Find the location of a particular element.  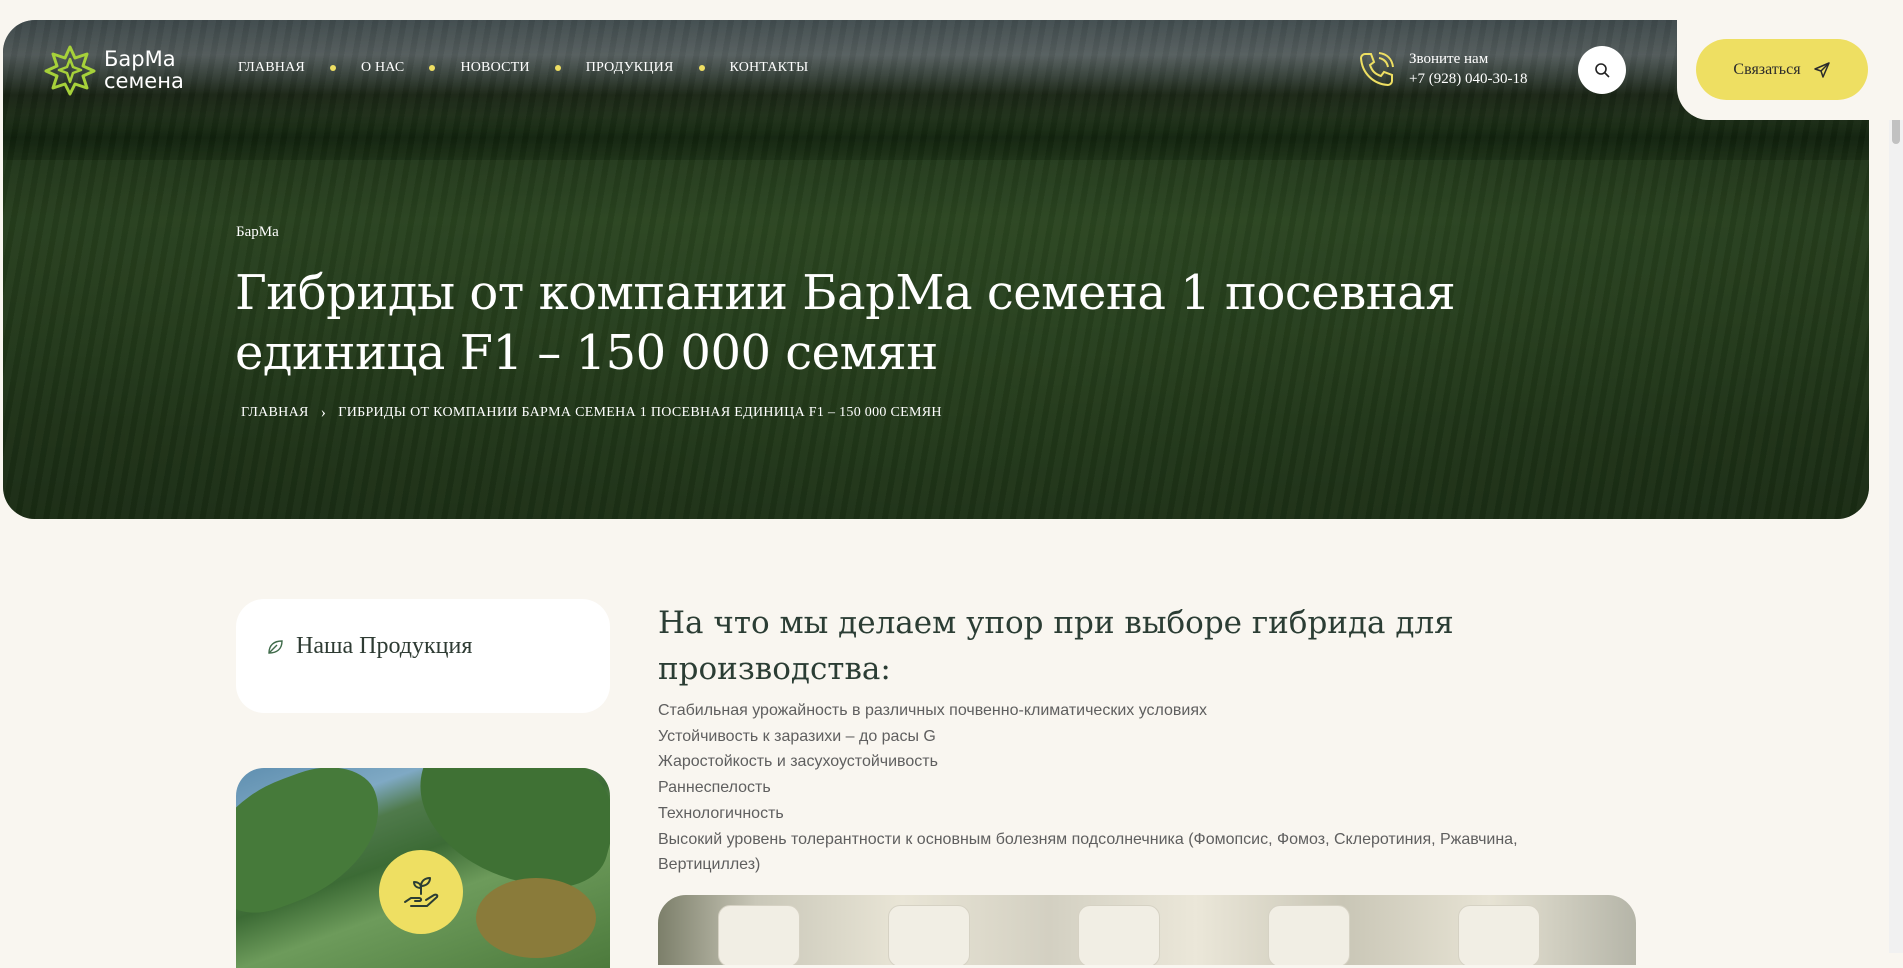

page-scrollbar is located at coordinates (1896, 476).